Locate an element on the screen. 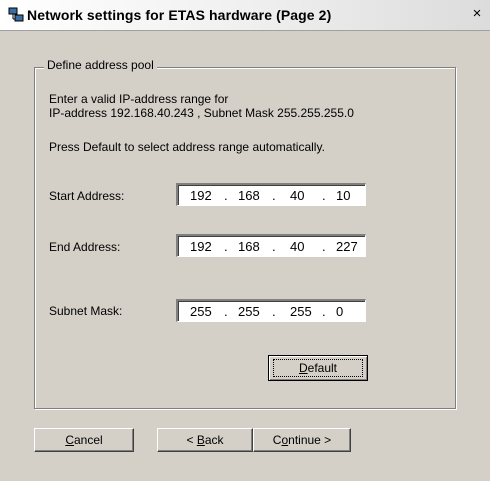 The width and height of the screenshot is (490, 481). cancel-button: Cancel is located at coordinates (84, 440).